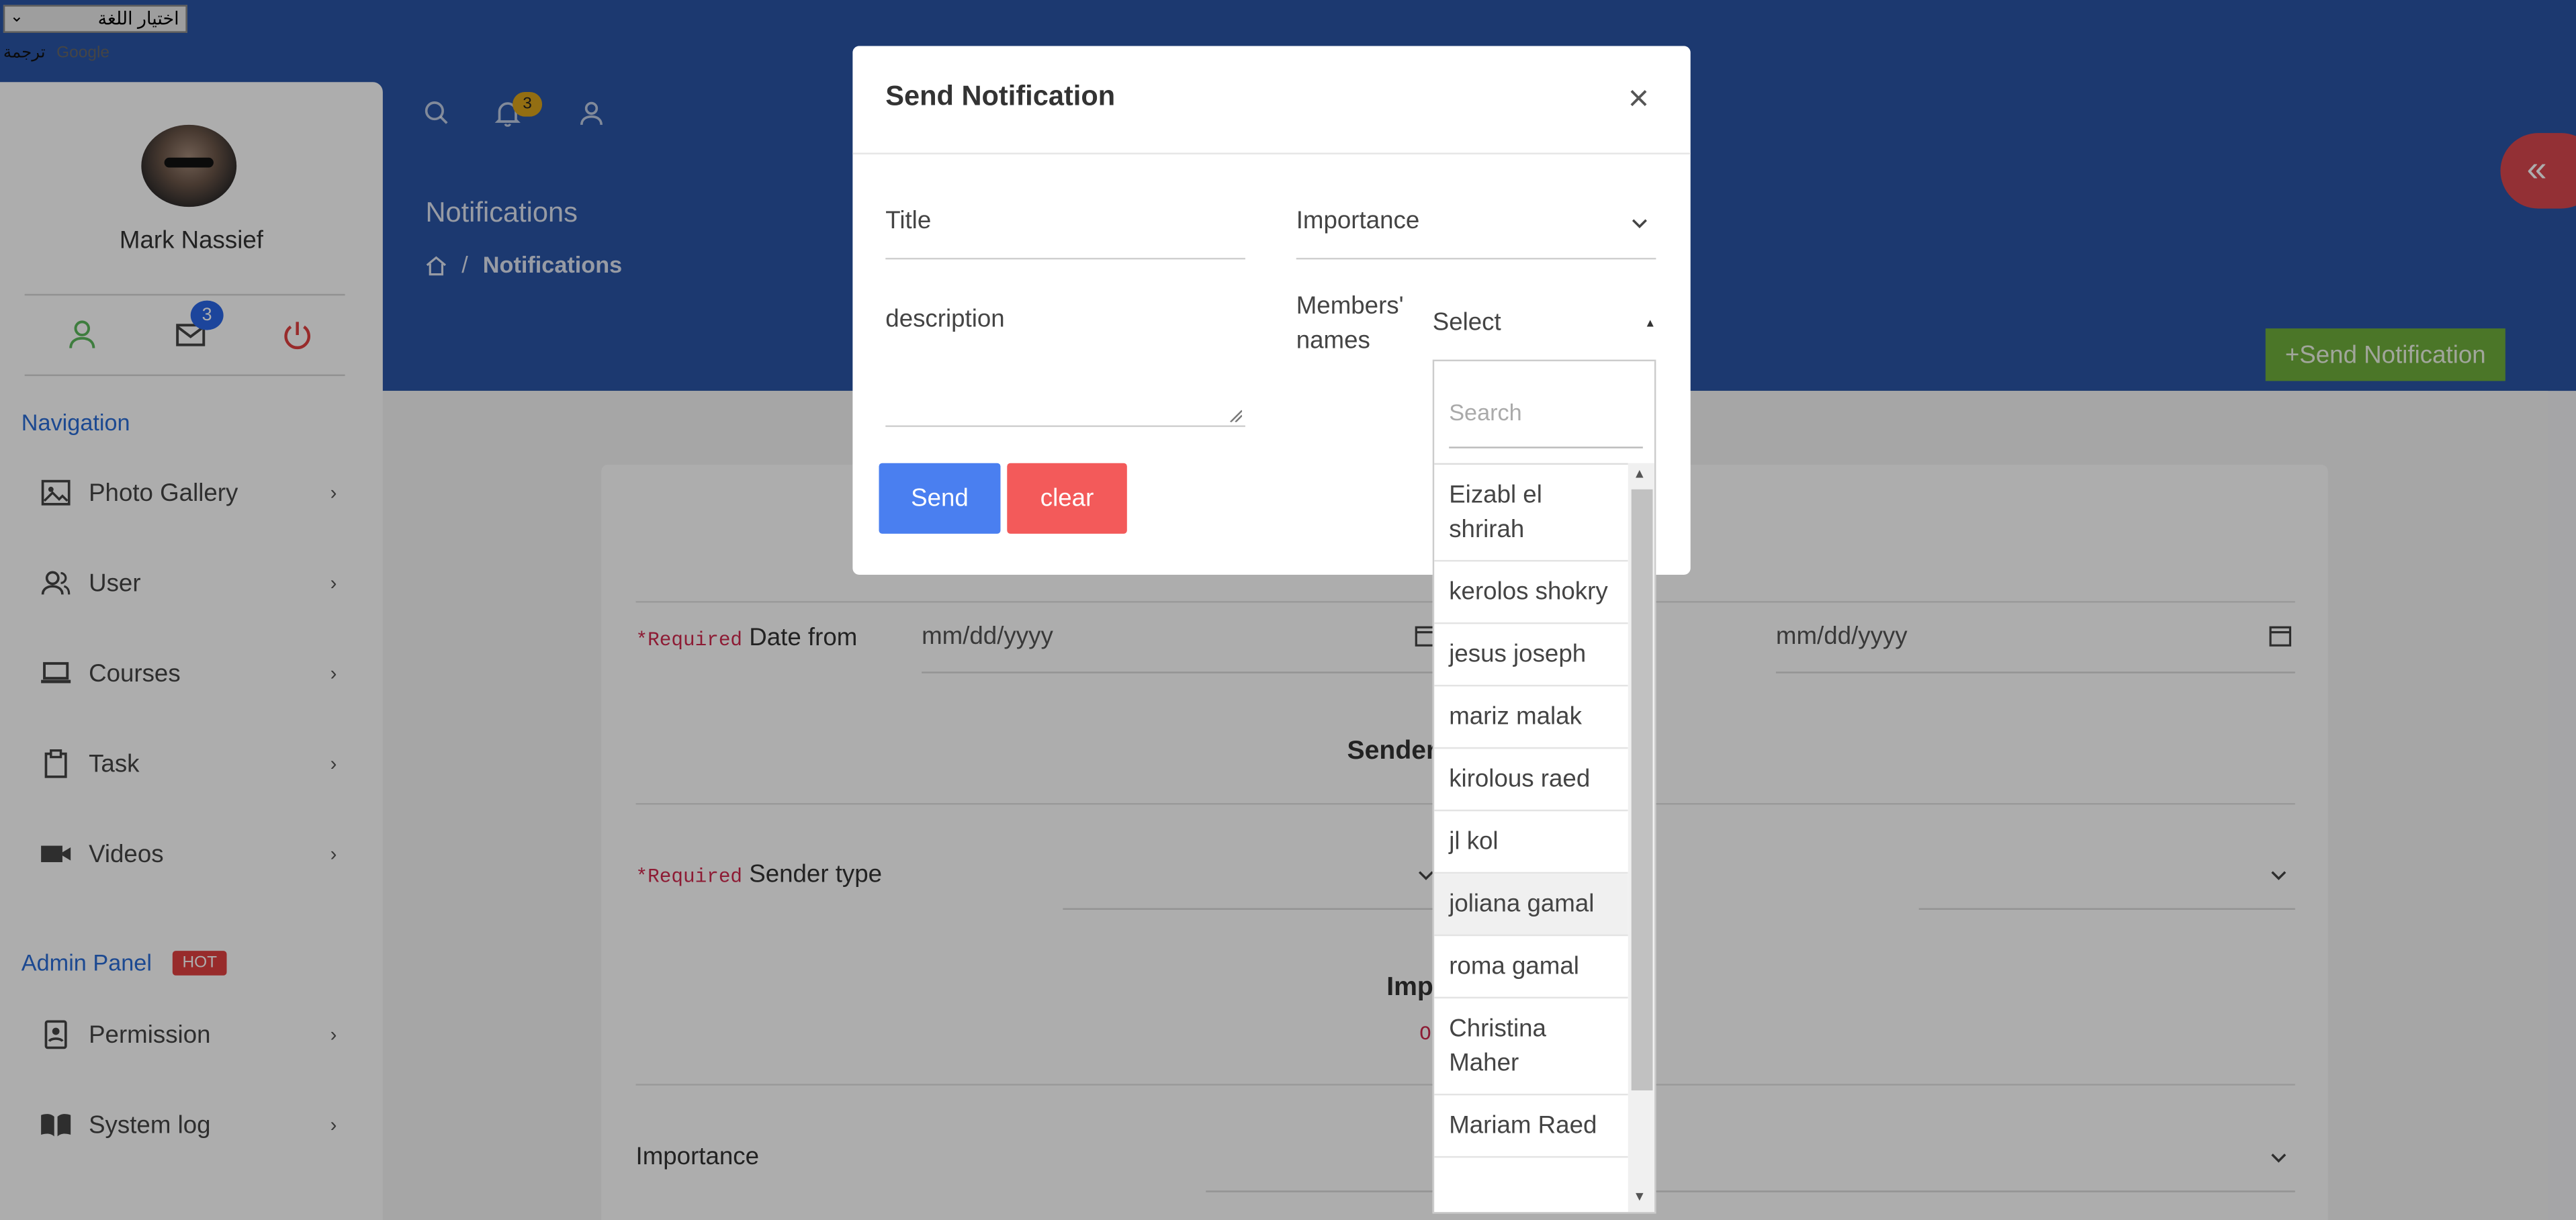 Image resolution: width=2576 pixels, height=1220 pixels. What do you see at coordinates (1531, 592) in the screenshot?
I see `list-item: kerolos shokry` at bounding box center [1531, 592].